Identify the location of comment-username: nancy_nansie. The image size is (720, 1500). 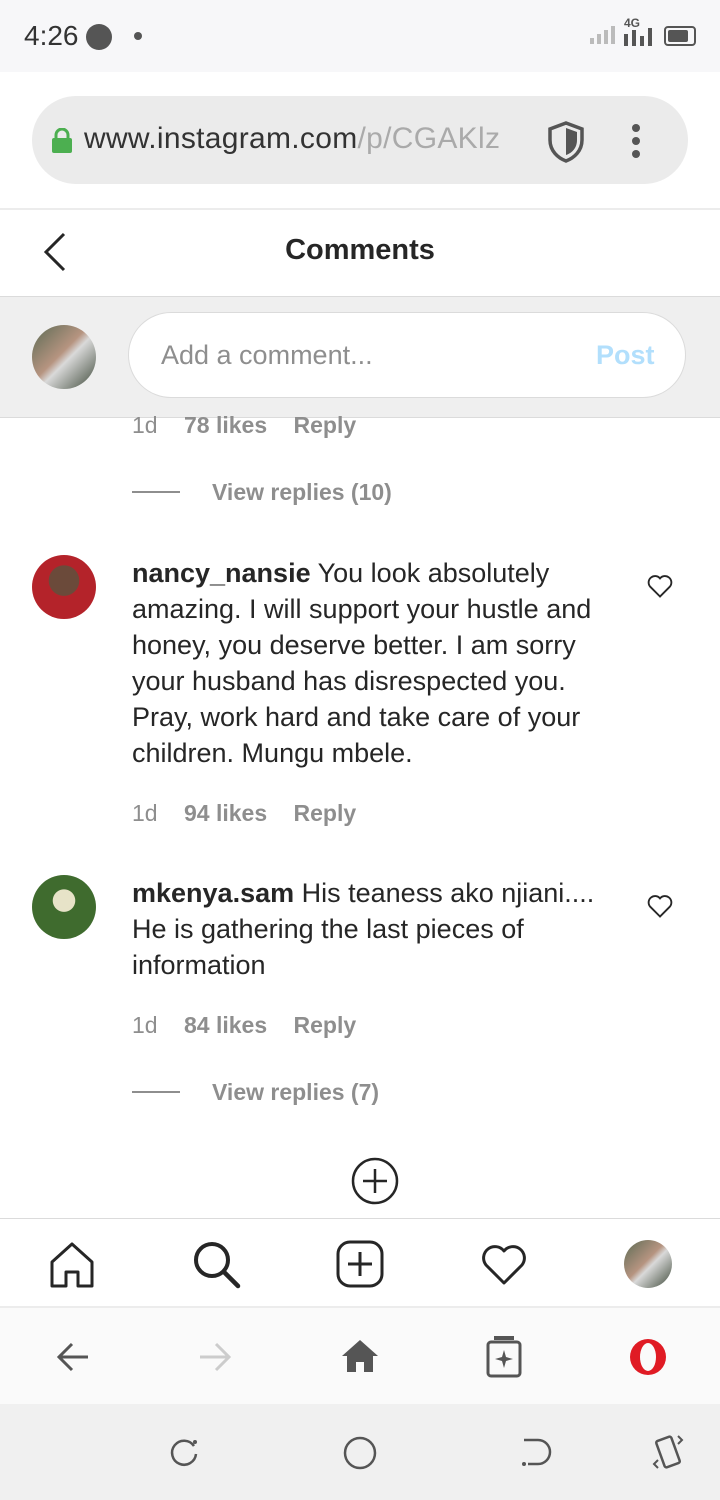
(221, 573).